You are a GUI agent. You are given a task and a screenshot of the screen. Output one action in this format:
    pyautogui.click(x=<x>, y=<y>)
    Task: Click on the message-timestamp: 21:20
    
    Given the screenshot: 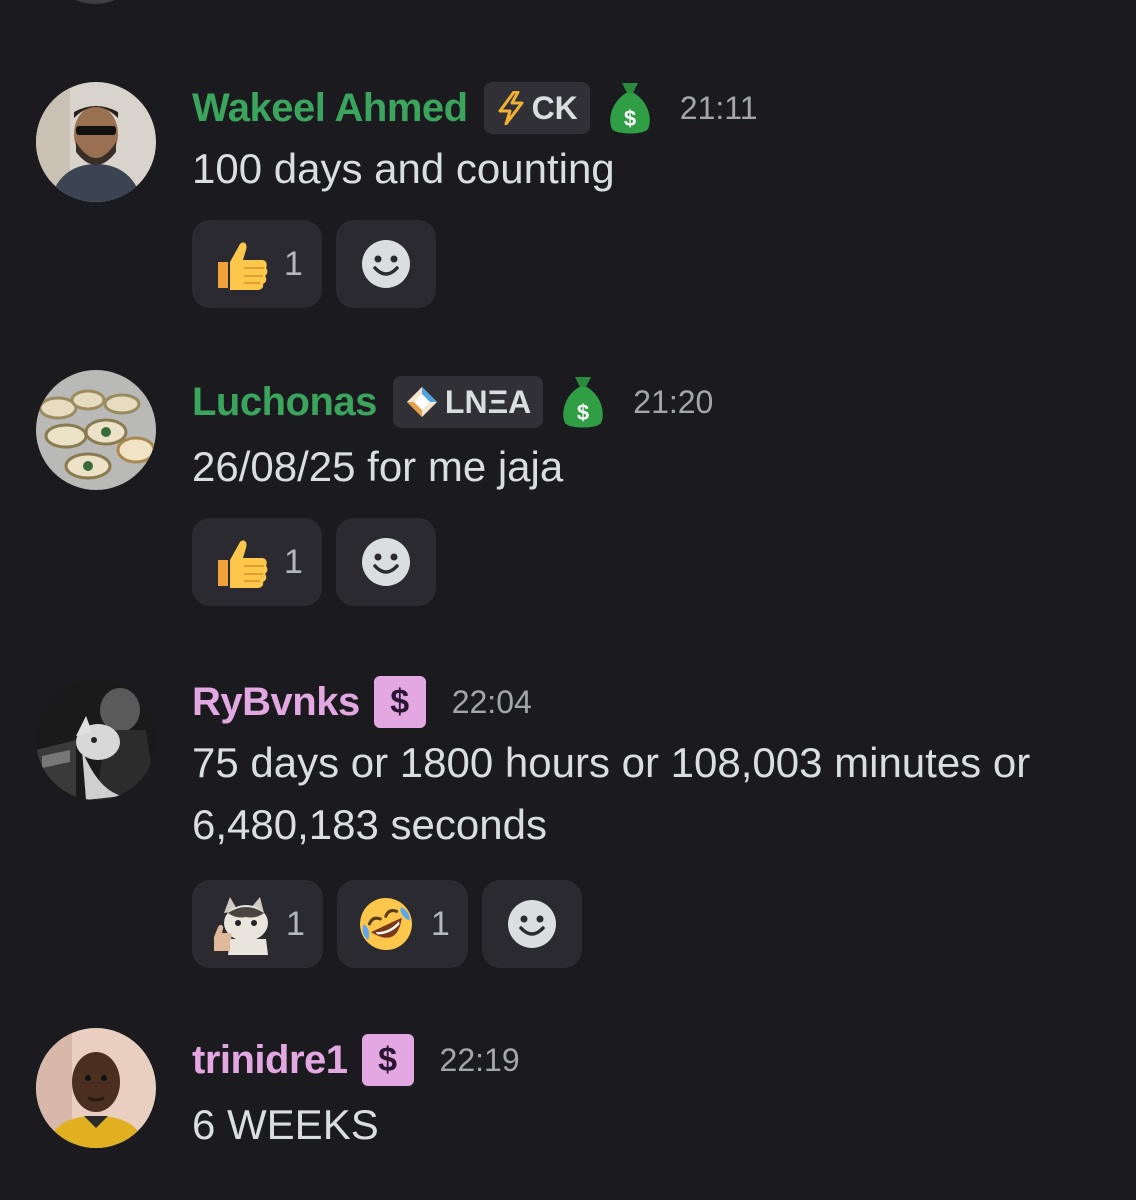 What is the action you would take?
    pyautogui.click(x=673, y=401)
    